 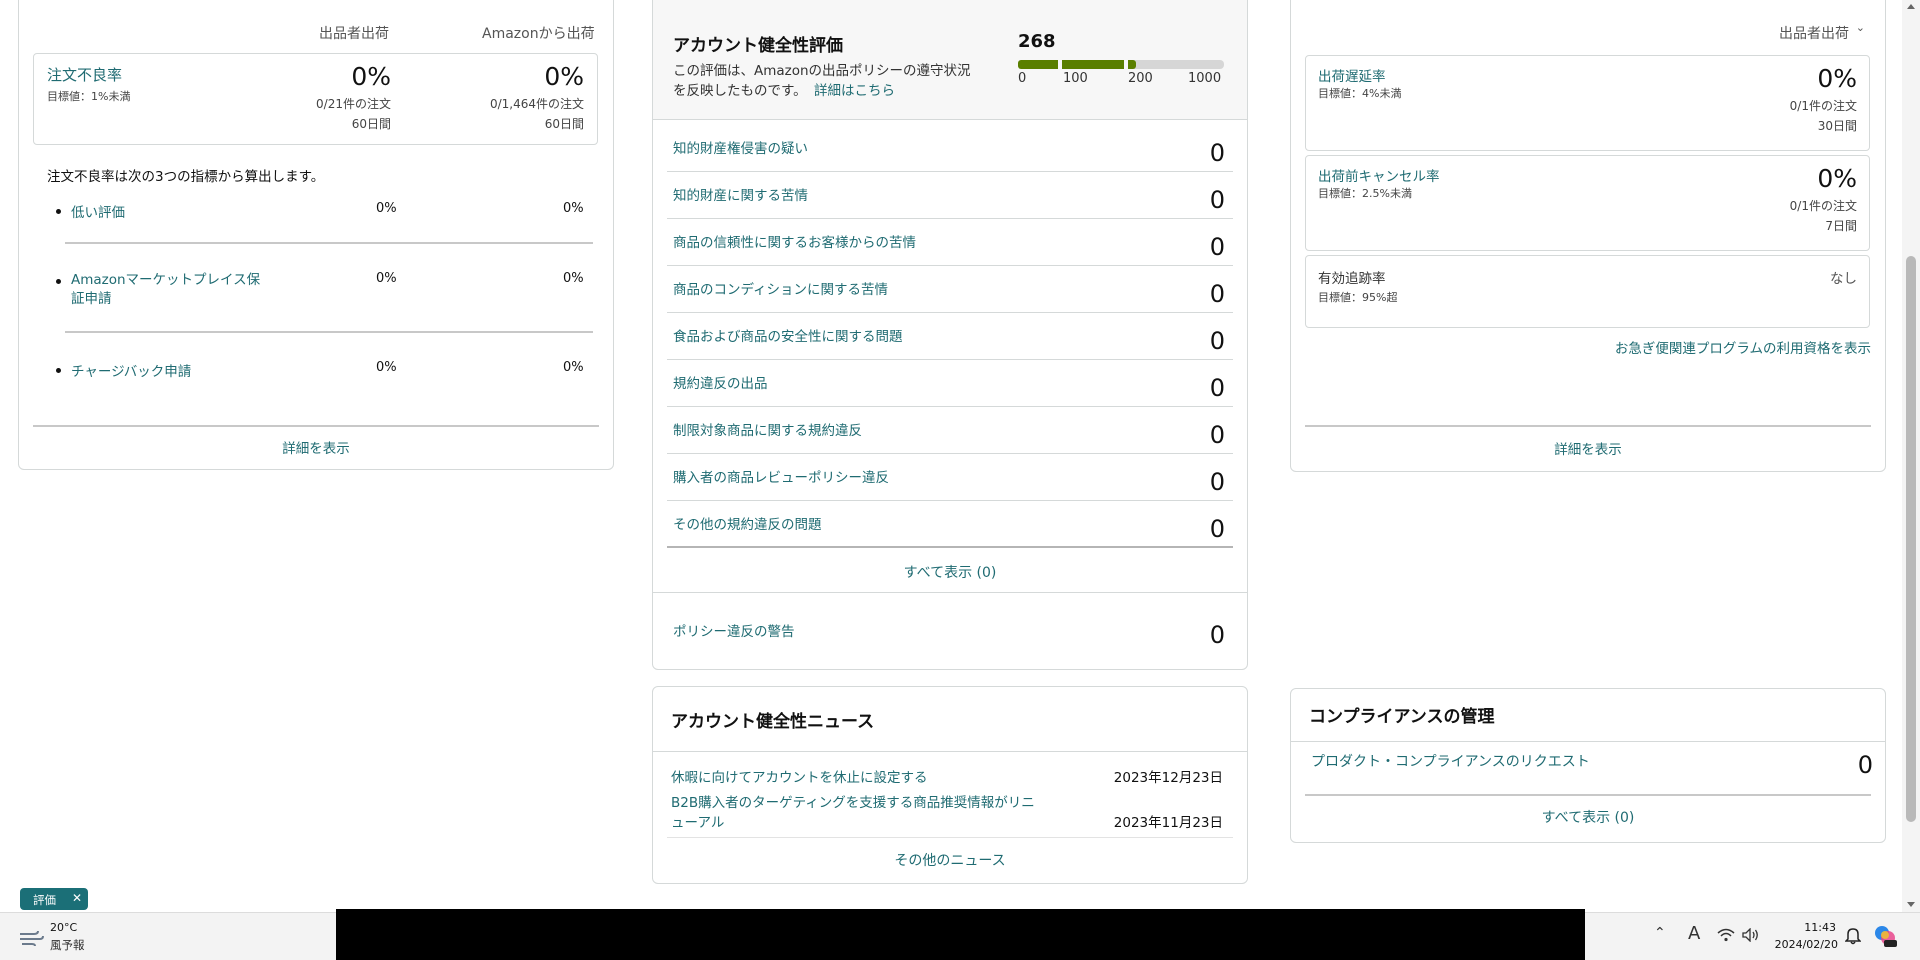 I want to click on ahr-score-bar, so click(x=1121, y=64).